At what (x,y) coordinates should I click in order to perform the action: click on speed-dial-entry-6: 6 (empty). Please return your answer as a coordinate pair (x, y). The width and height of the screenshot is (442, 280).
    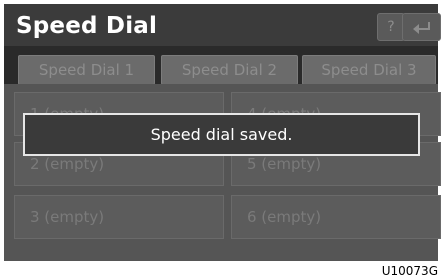
    Looking at the image, I should click on (336, 217).